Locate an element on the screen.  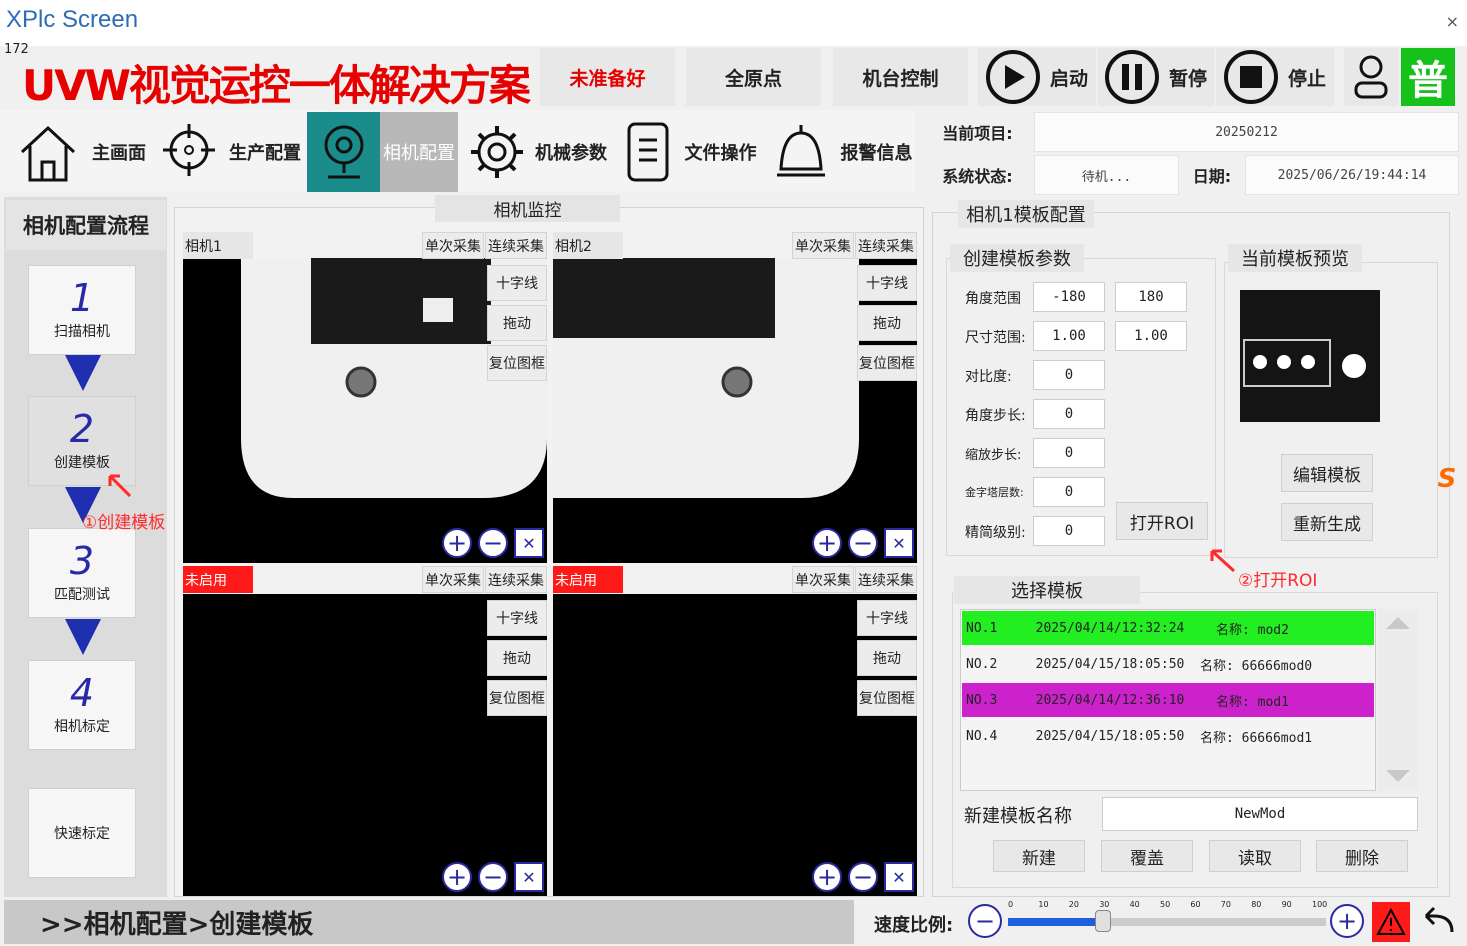
step-camera-calibration: 4 相机标定 is located at coordinates (82, 705).